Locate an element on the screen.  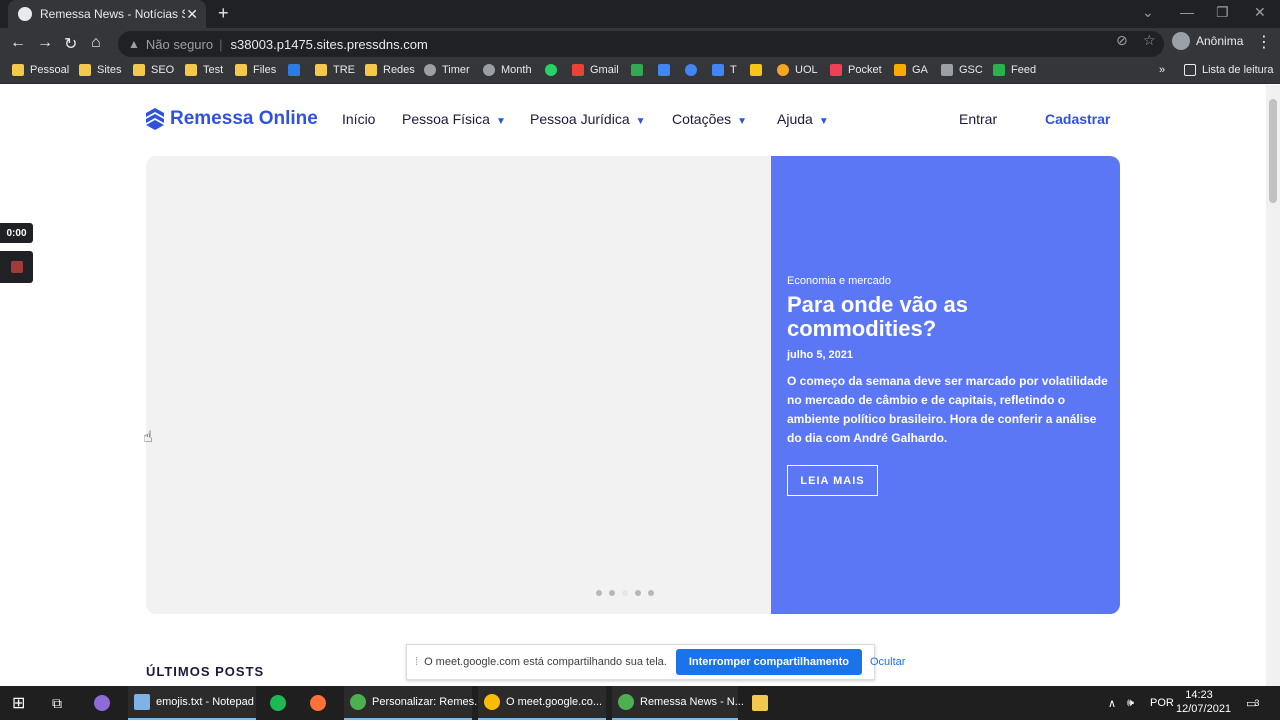
bookmark-redes: Redes is located at coordinates (390, 70).